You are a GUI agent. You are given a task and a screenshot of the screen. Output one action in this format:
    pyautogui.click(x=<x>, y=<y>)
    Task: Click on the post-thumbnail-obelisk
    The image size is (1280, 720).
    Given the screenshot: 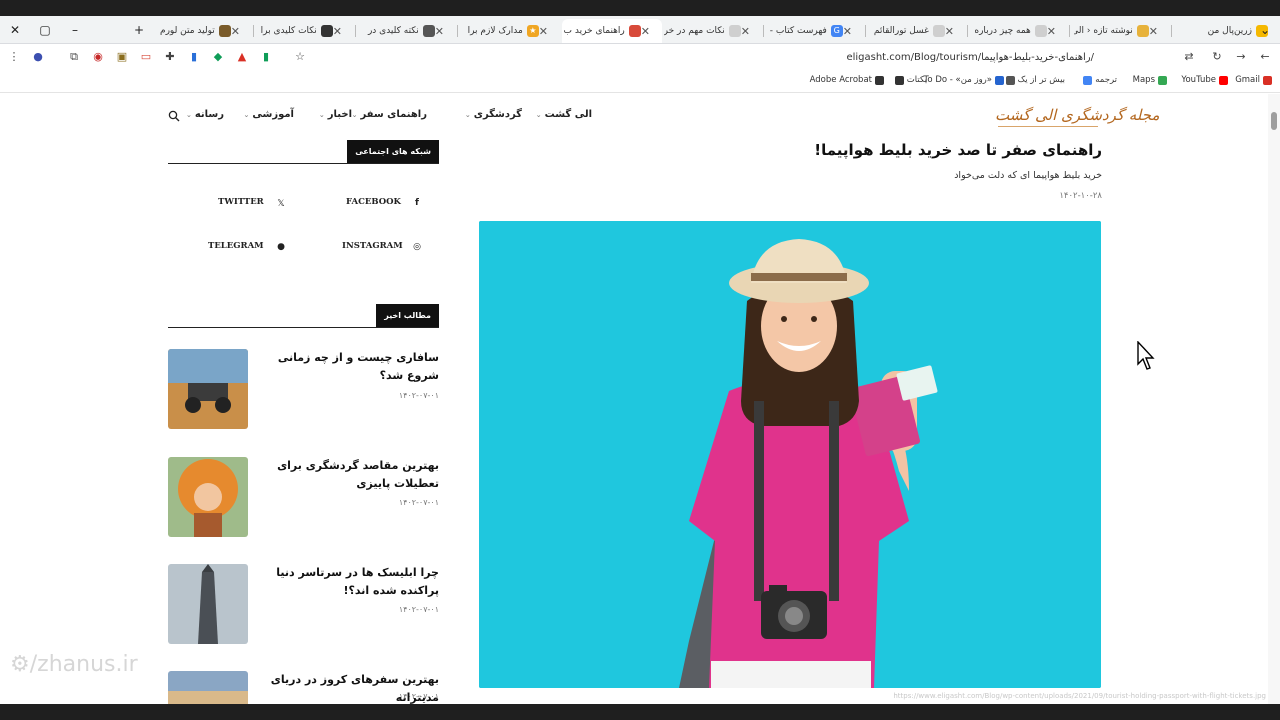 What is the action you would take?
    pyautogui.click(x=208, y=604)
    